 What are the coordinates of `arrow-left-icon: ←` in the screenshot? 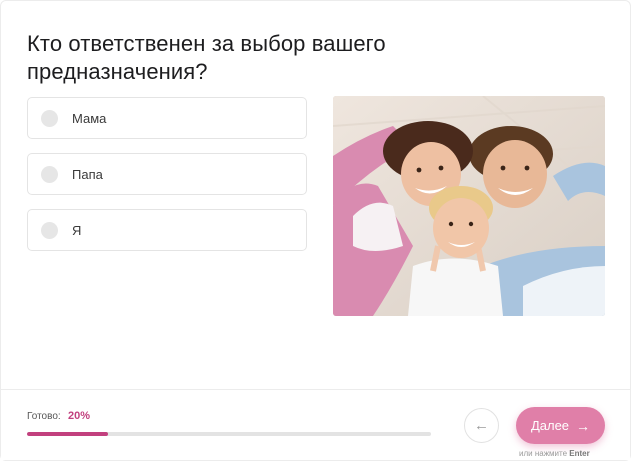 It's located at (481, 425).